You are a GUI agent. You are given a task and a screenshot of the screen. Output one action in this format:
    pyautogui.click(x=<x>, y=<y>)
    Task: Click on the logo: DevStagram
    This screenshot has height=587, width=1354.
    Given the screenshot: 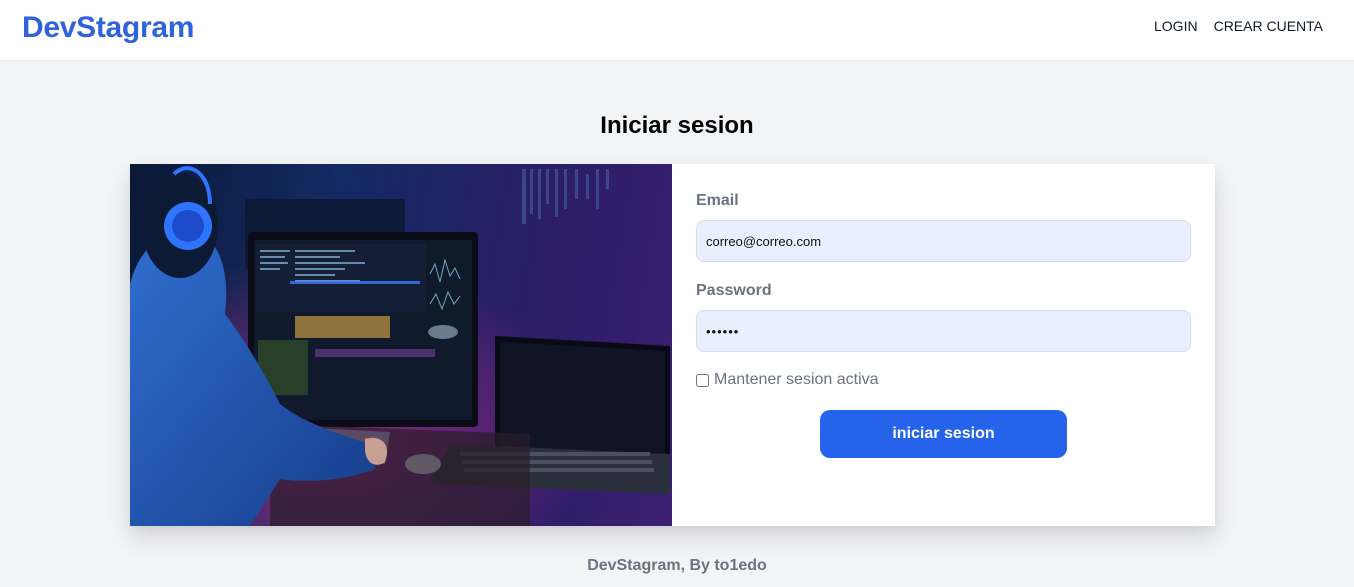 What is the action you would take?
    pyautogui.click(x=108, y=28)
    